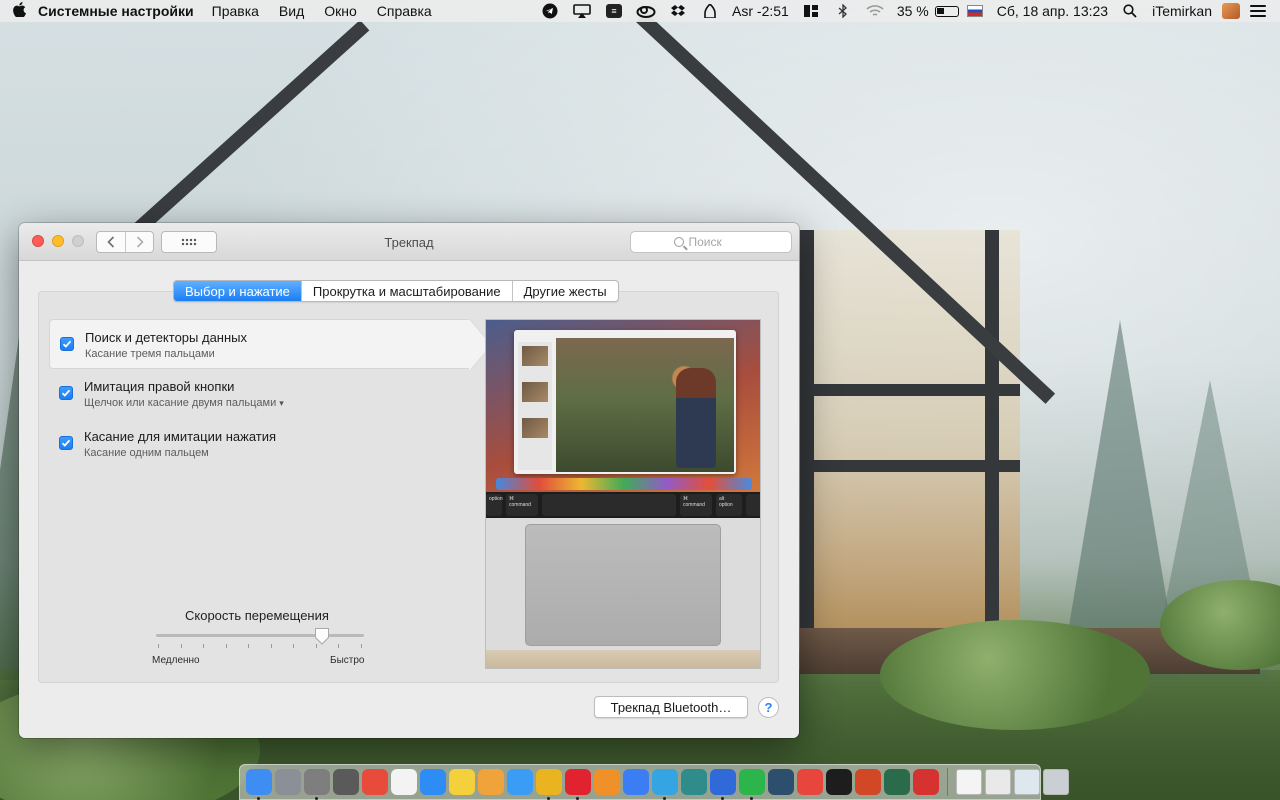 Image resolution: width=1280 pixels, height=800 pixels. Describe the element at coordinates (491, 782) in the screenshot. I see `photos-icon` at that location.